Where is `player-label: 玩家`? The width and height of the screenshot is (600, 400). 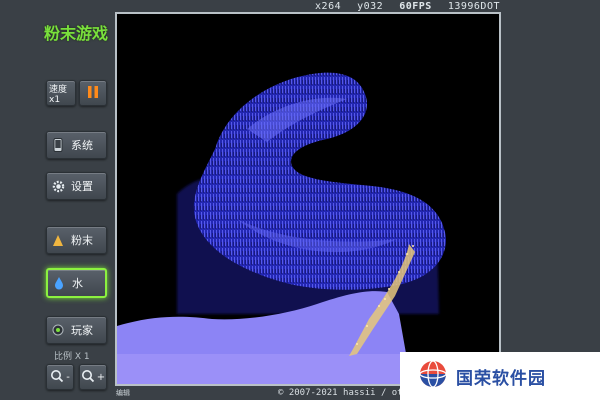 player-label: 玩家 is located at coordinates (82, 330).